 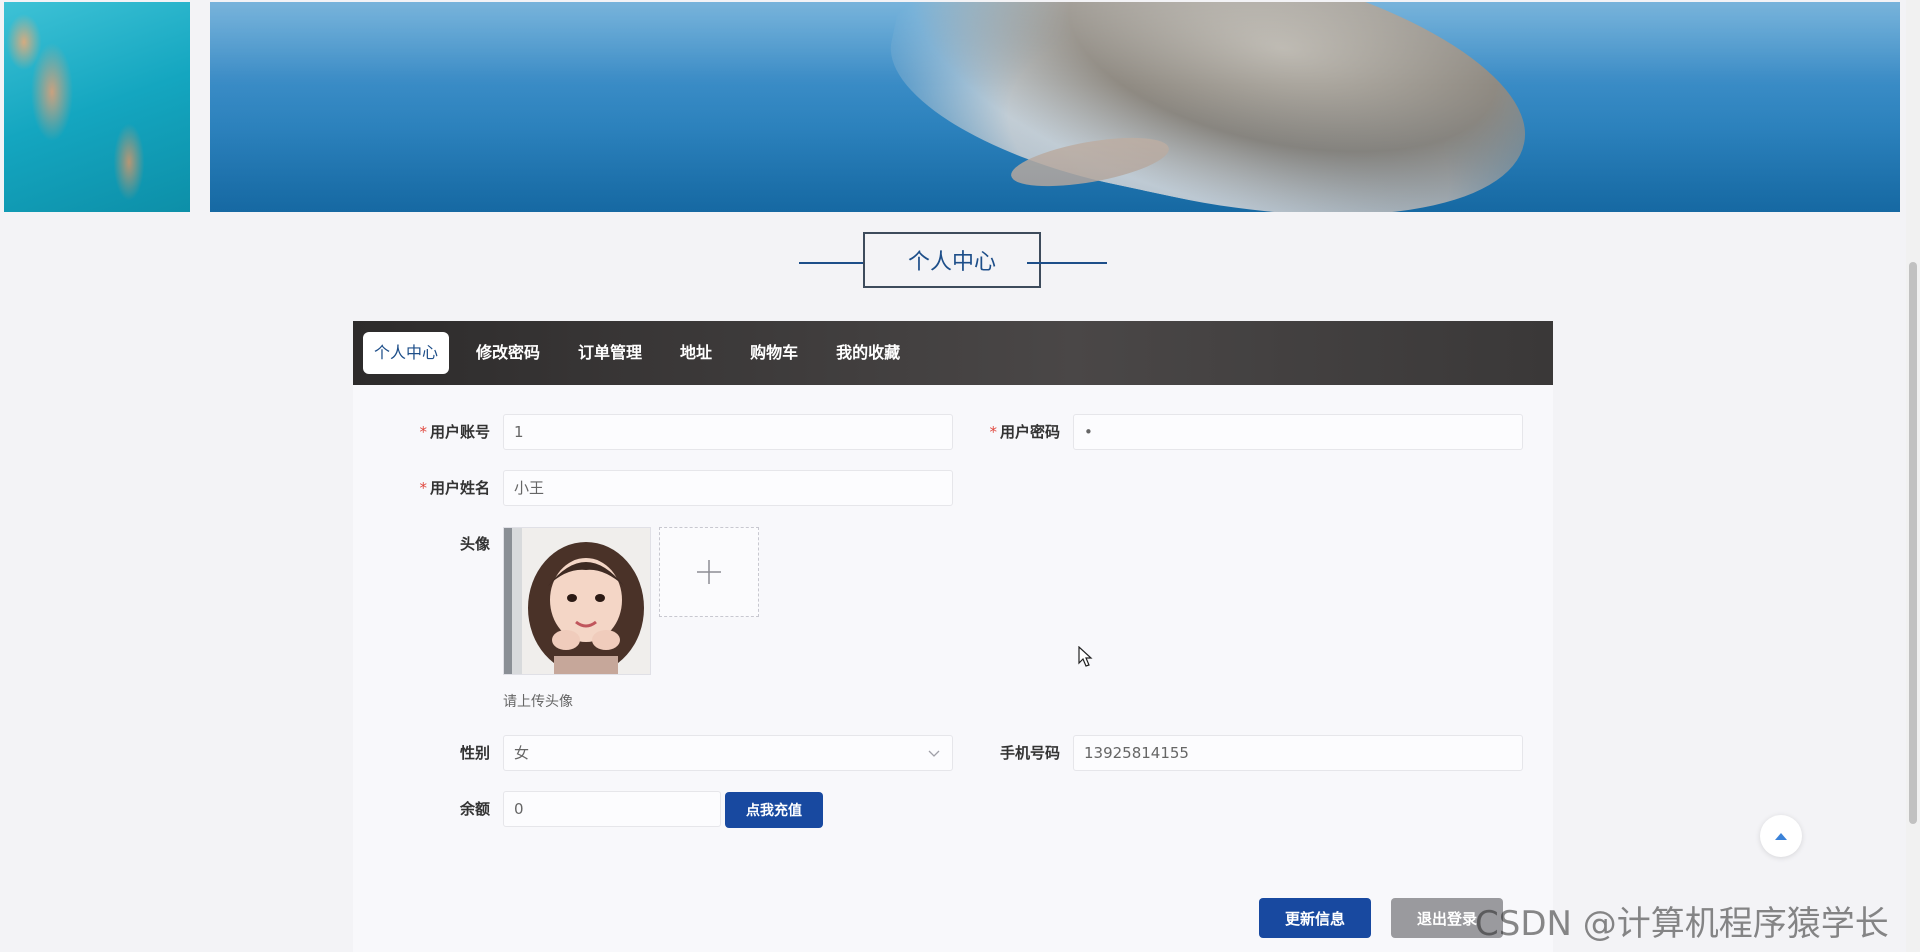 I want to click on watermark-text: CSDN @计算机程序猿学长, so click(x=1682, y=924).